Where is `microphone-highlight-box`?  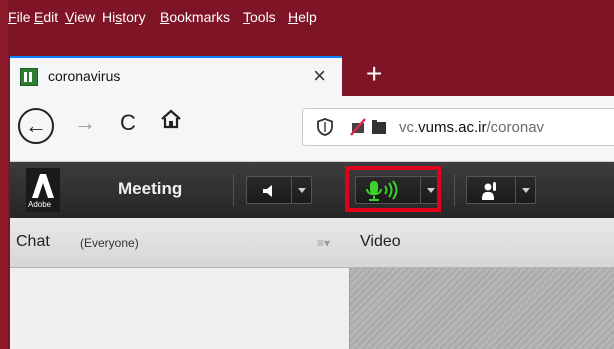
microphone-highlight-box is located at coordinates (393, 189).